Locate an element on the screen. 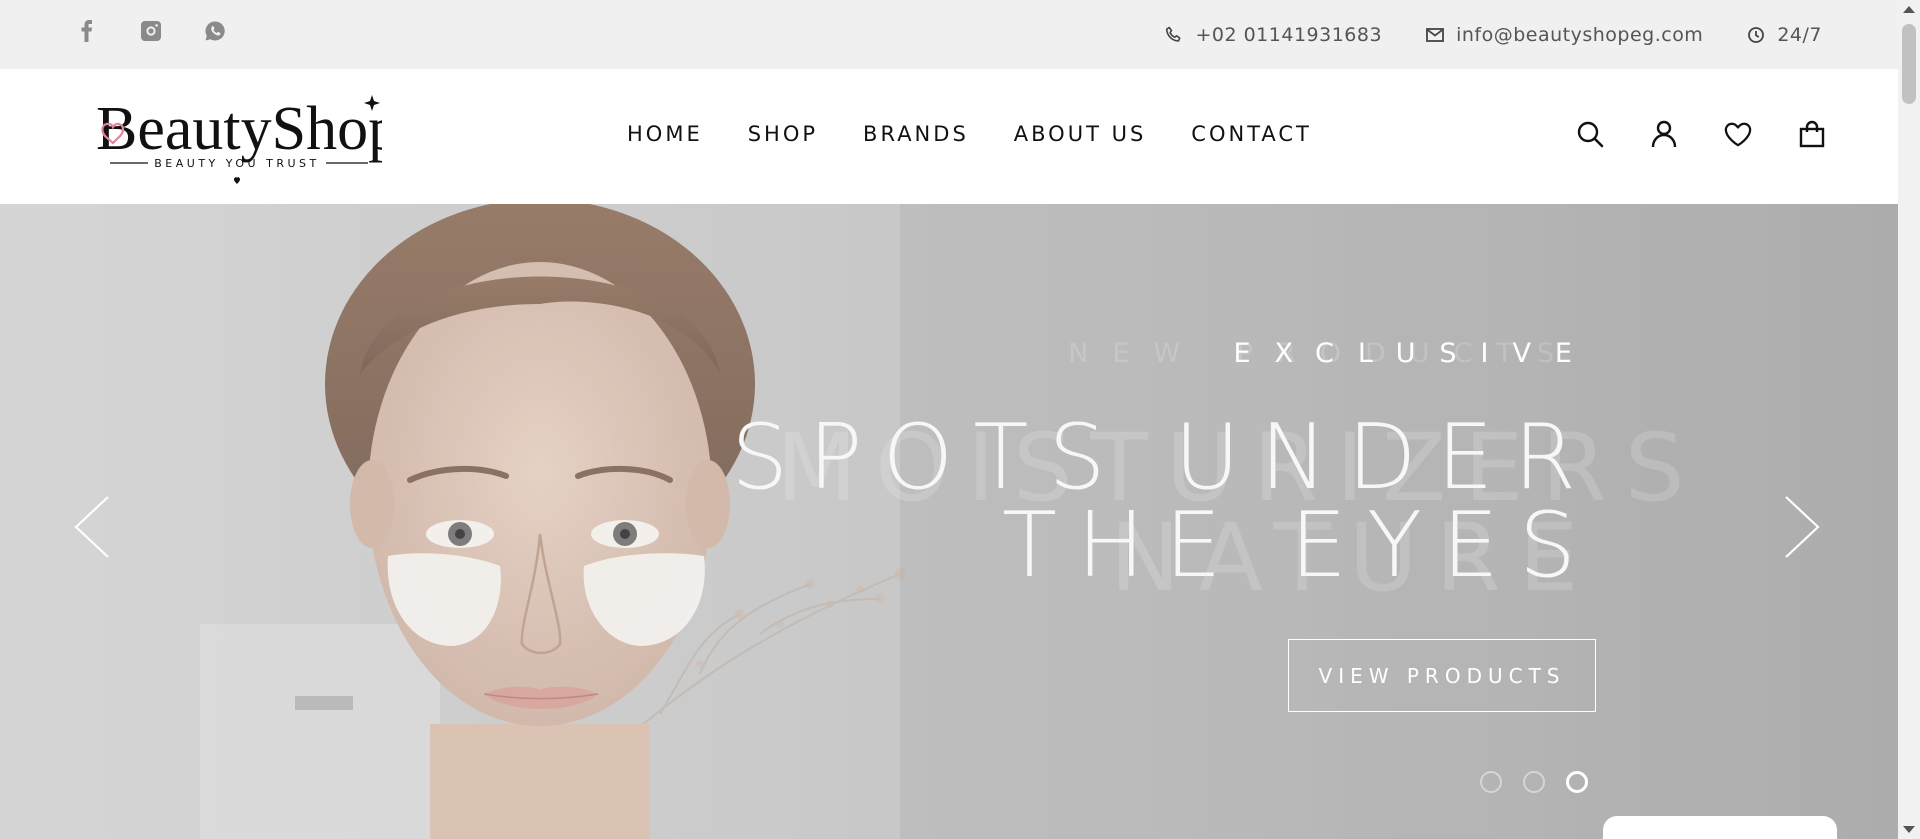 The height and width of the screenshot is (839, 1920). whatsapp-icon is located at coordinates (215, 31).